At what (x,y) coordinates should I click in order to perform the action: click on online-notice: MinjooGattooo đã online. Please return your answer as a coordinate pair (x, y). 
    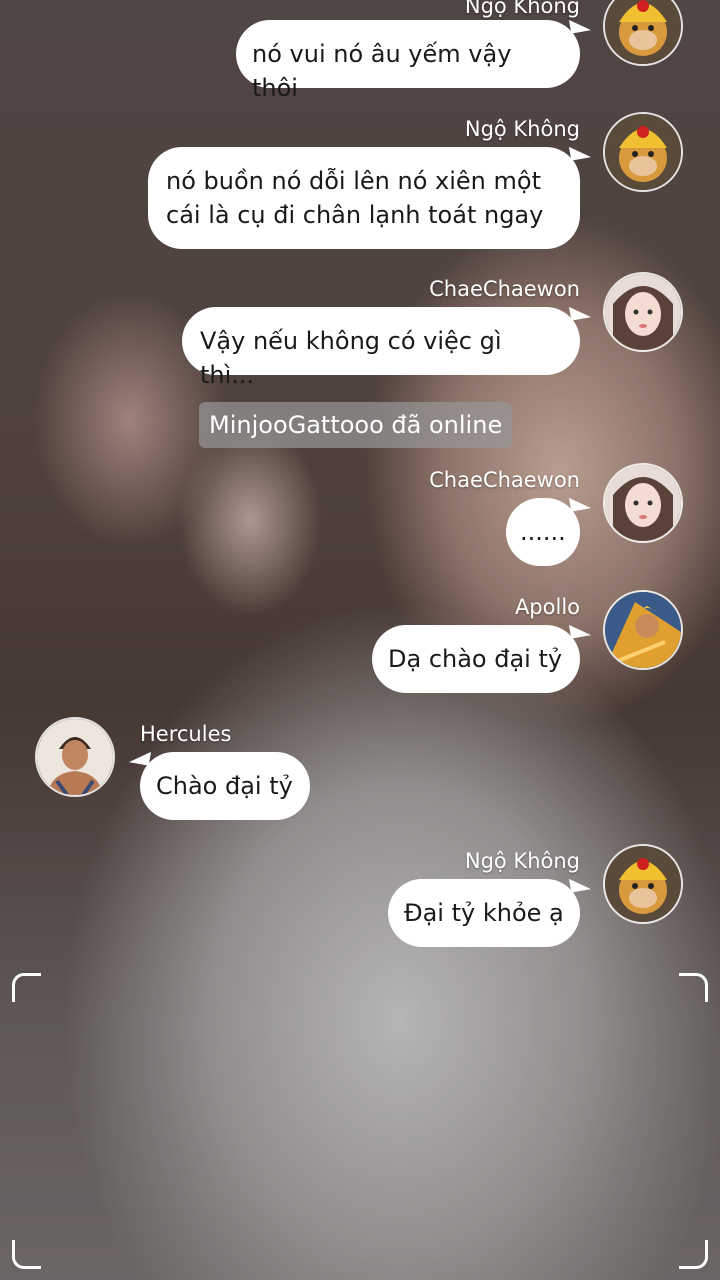
    Looking at the image, I should click on (356, 425).